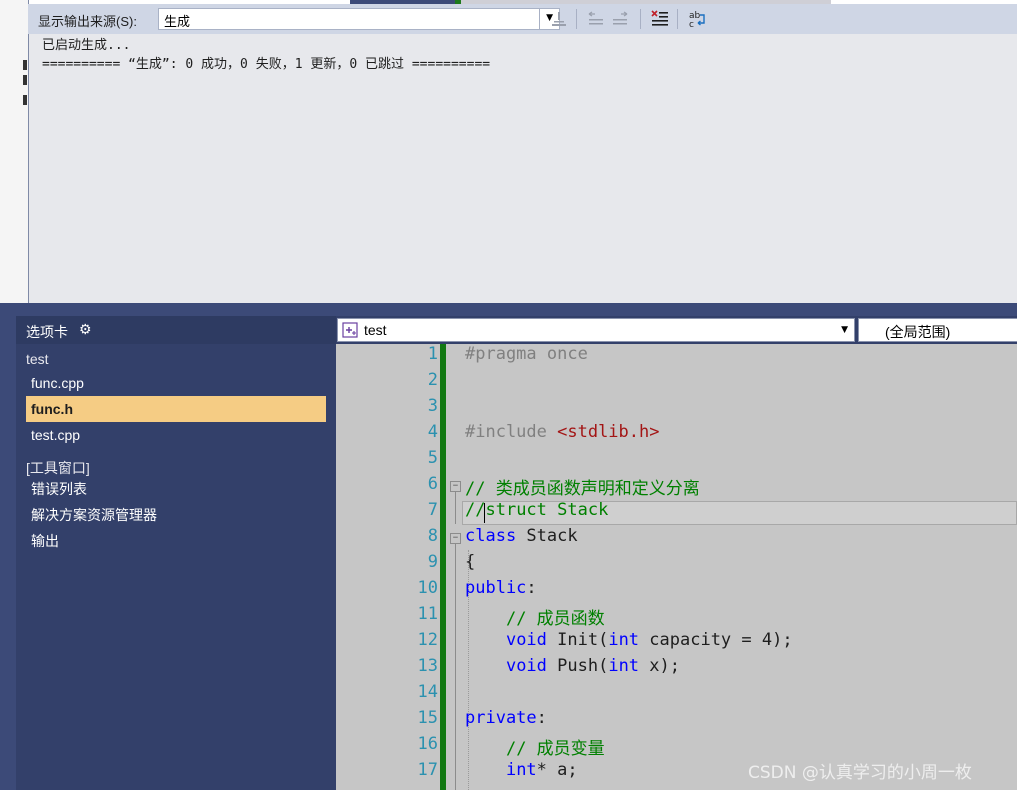  Describe the element at coordinates (427, 588) in the screenshot. I see `line-number: 10` at that location.